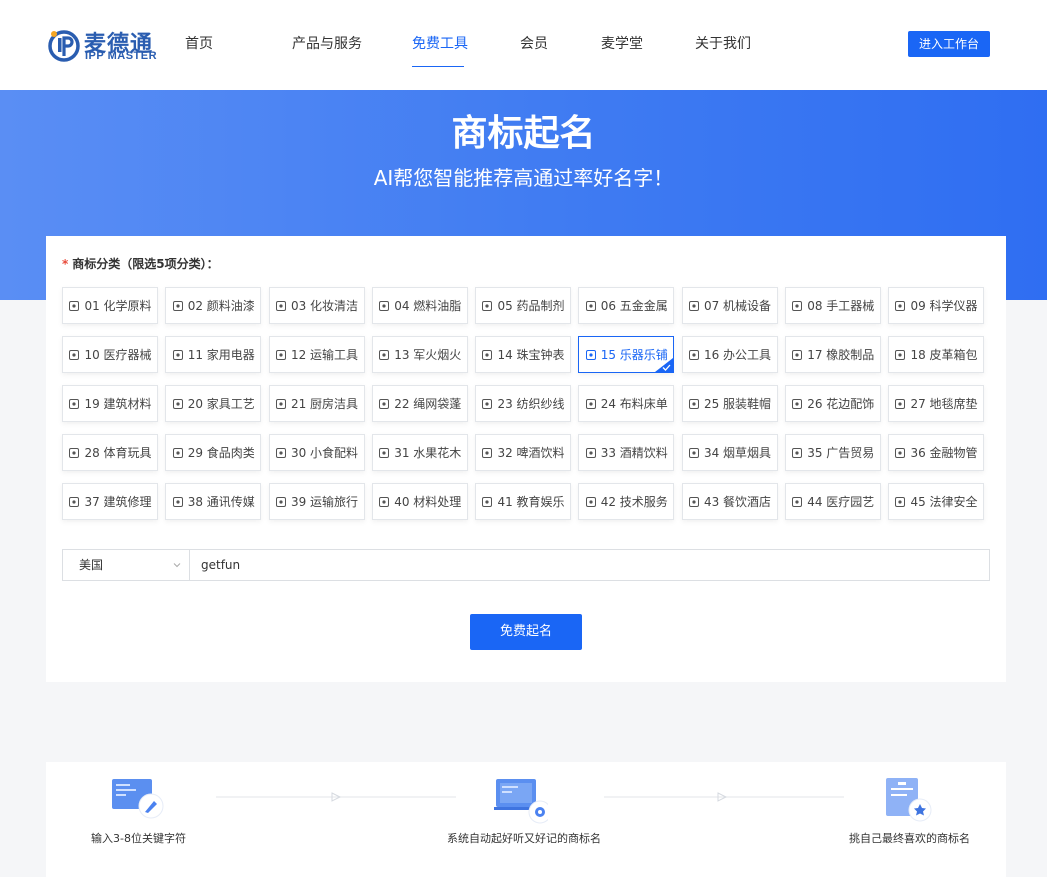 Image resolution: width=1047 pixels, height=877 pixels. Describe the element at coordinates (730, 45) in the screenshot. I see `nav-about: 关于我们` at that location.